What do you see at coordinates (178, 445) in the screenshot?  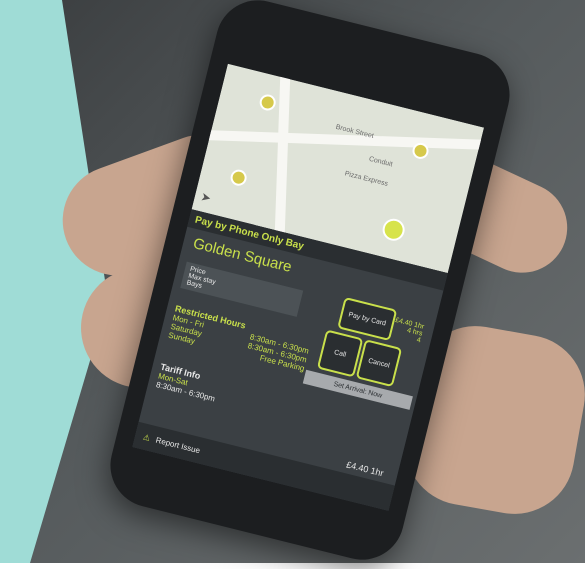 I see `report-issue-label: Report Issue` at bounding box center [178, 445].